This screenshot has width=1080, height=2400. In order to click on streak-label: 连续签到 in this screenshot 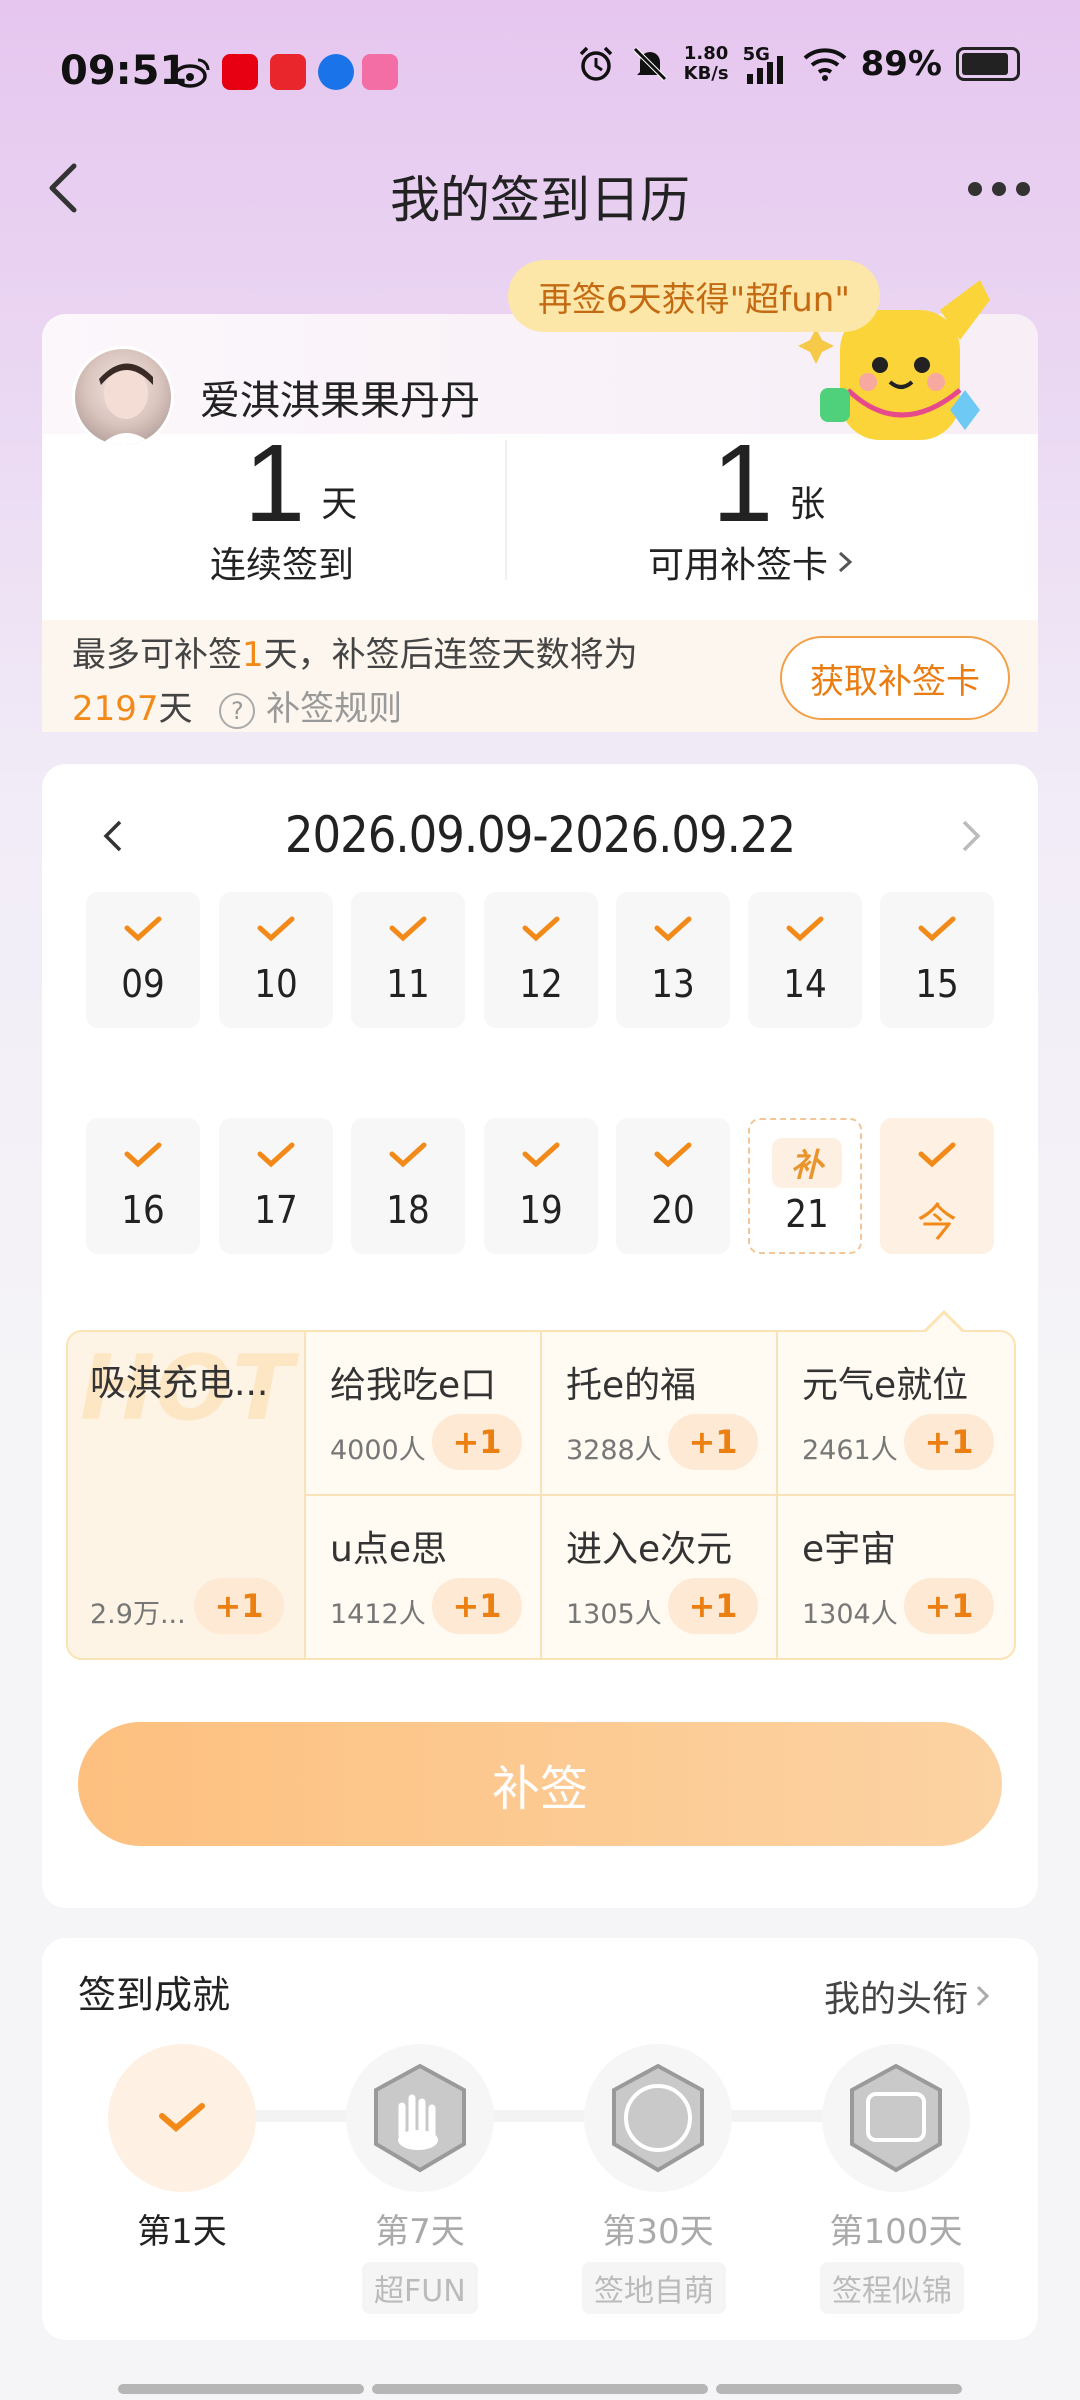, I will do `click(282, 565)`.